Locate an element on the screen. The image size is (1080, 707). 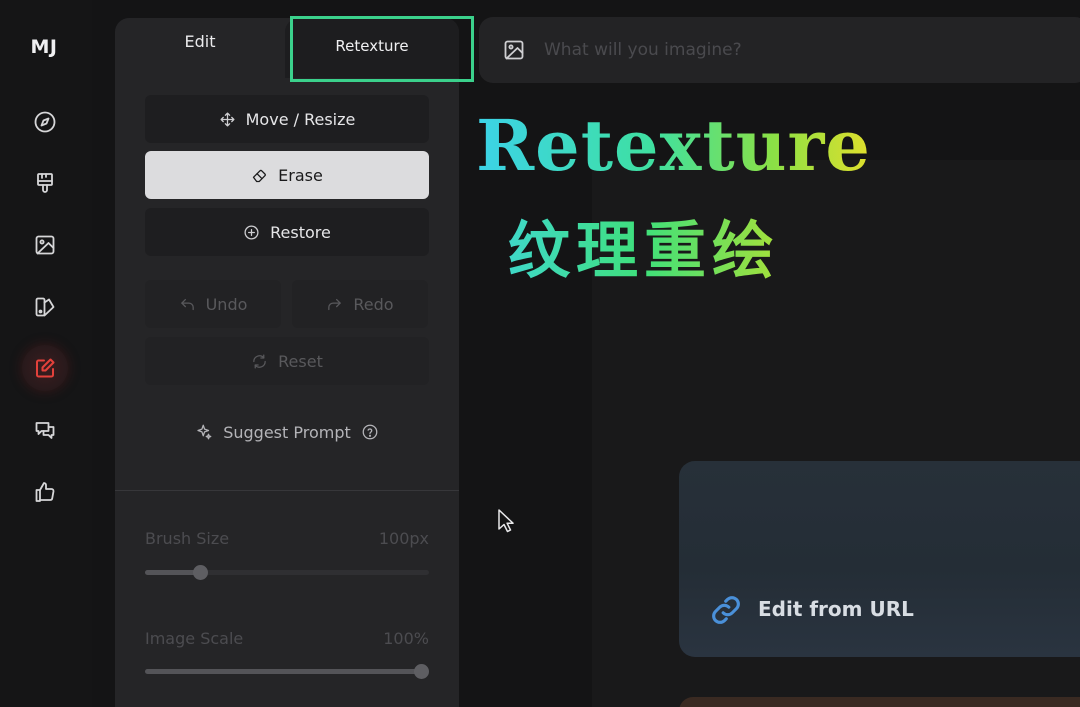
undo-button: Undo is located at coordinates (213, 304).